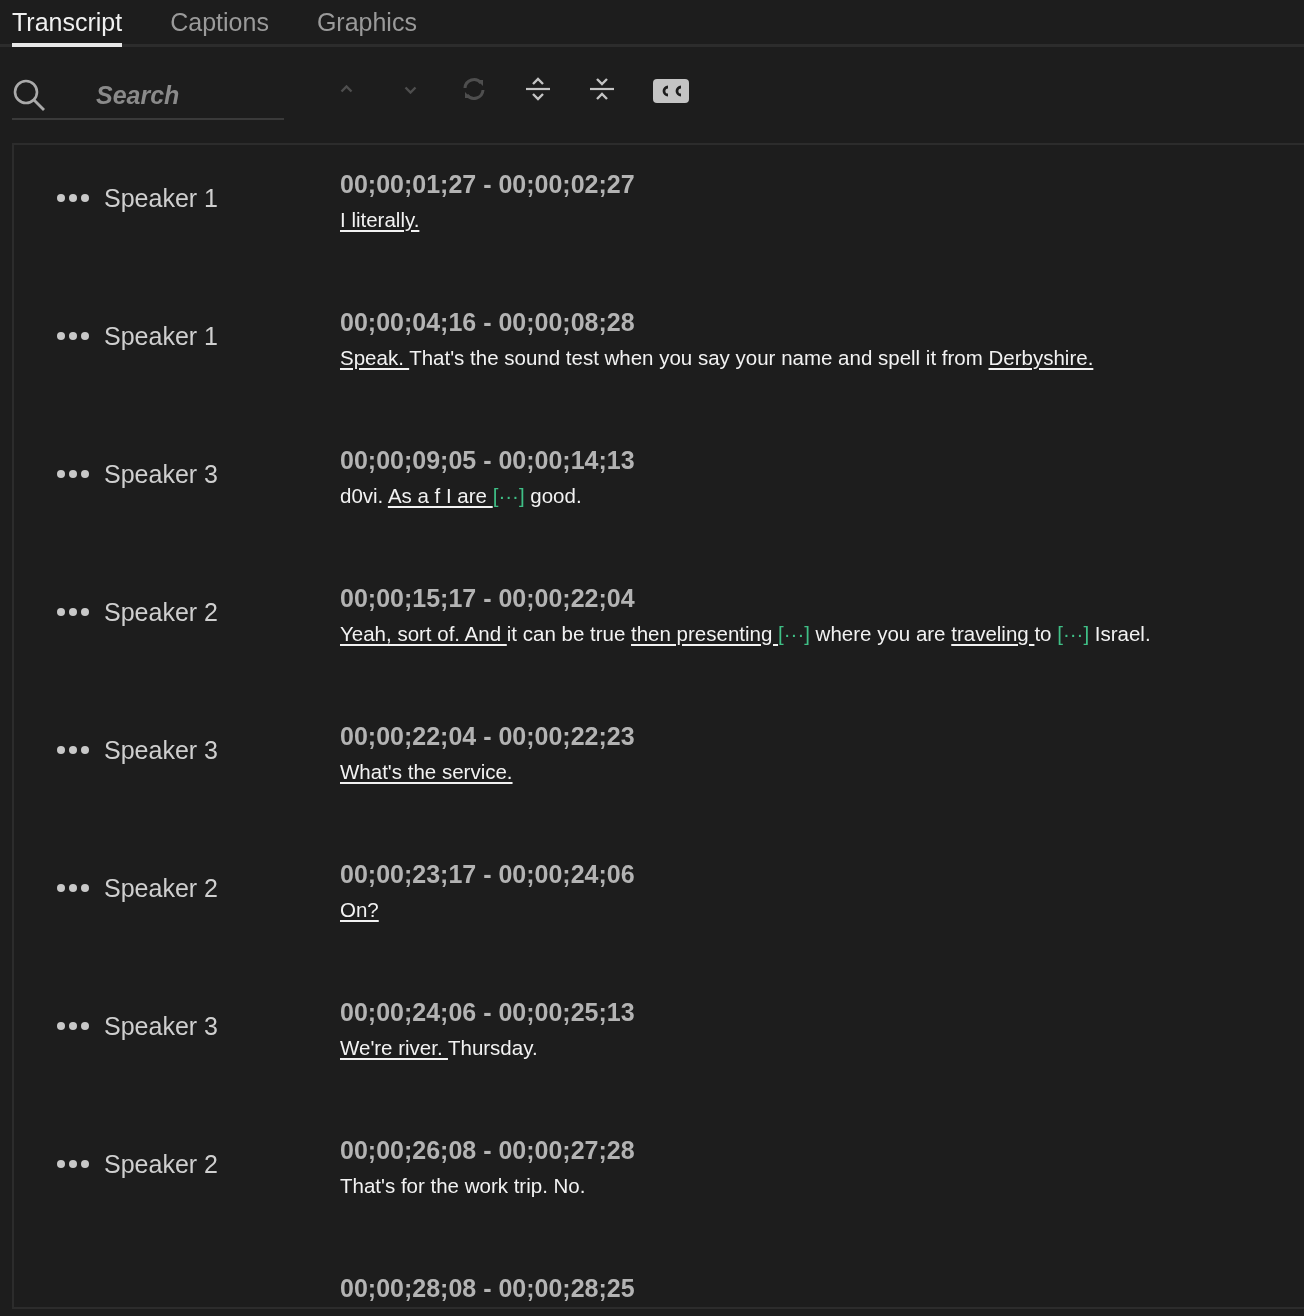 This screenshot has height=1316, width=1304. I want to click on transcript-phrase: Yeah, sort of. And, so click(421, 633).